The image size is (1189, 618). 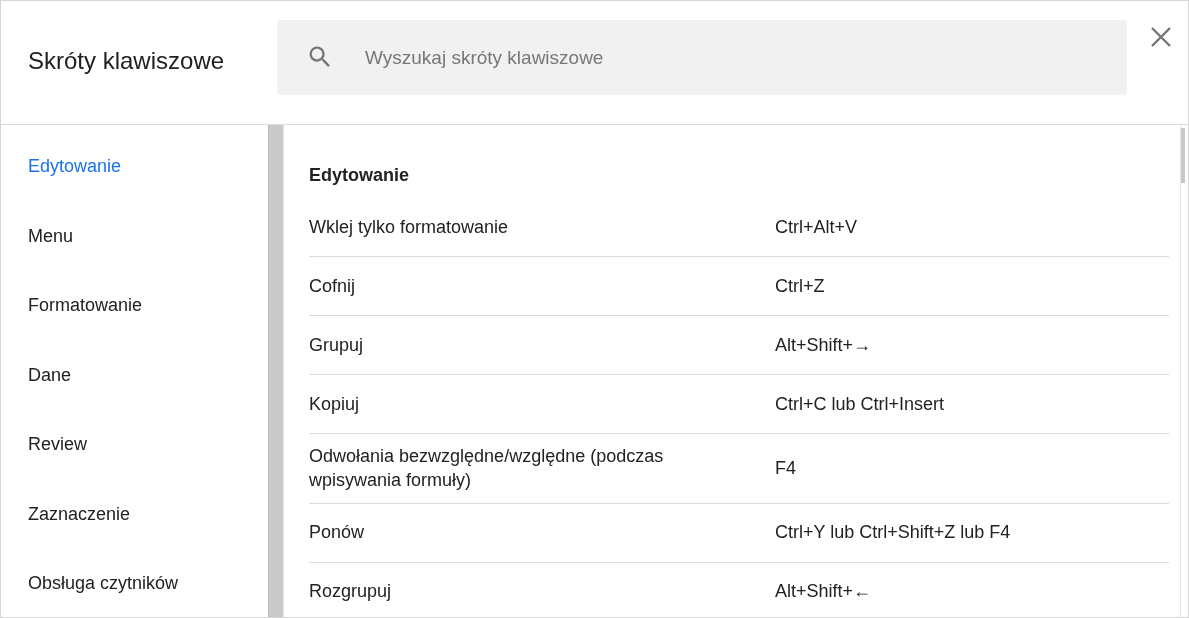 What do you see at coordinates (134, 533) in the screenshot?
I see `sidebar-item: Zaznaczenie` at bounding box center [134, 533].